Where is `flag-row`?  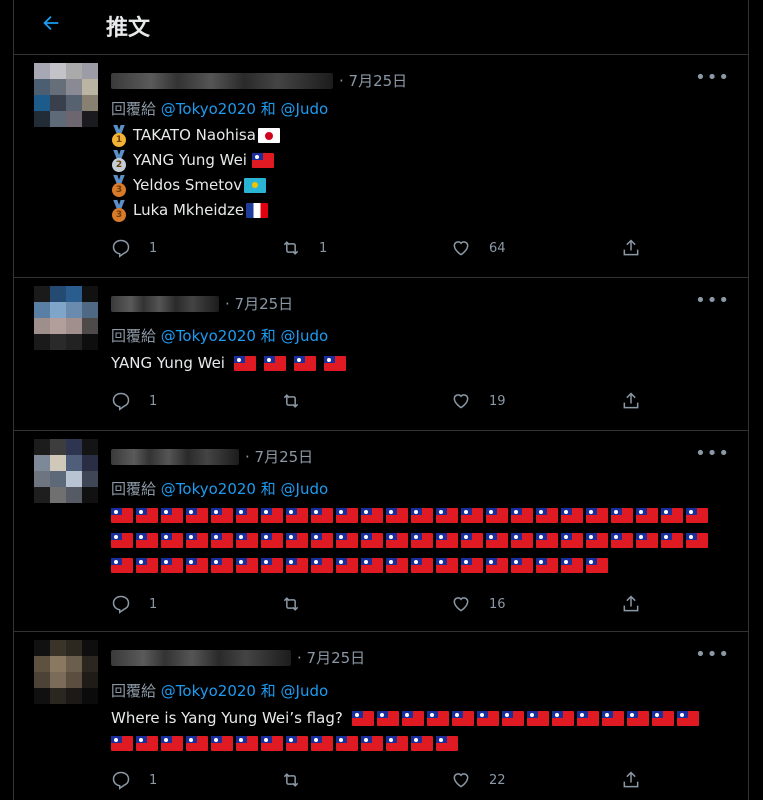 flag-row is located at coordinates (526, 718).